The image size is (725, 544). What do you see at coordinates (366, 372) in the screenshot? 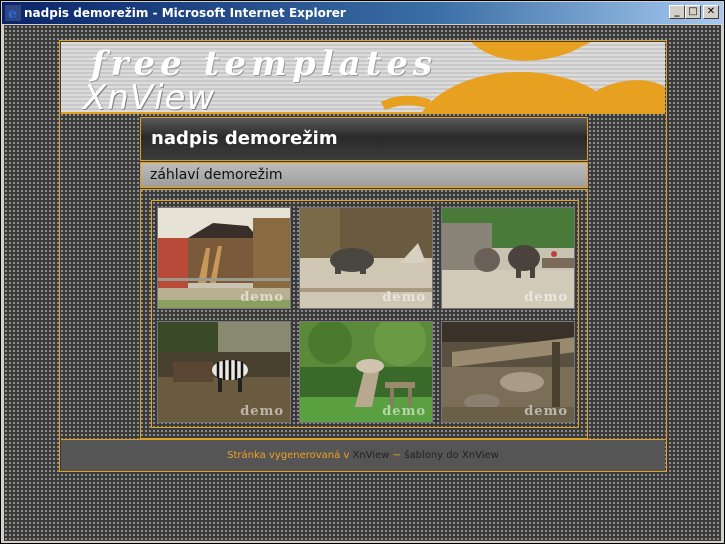
I see `thumbnail-garden-sculpture: demo` at bounding box center [366, 372].